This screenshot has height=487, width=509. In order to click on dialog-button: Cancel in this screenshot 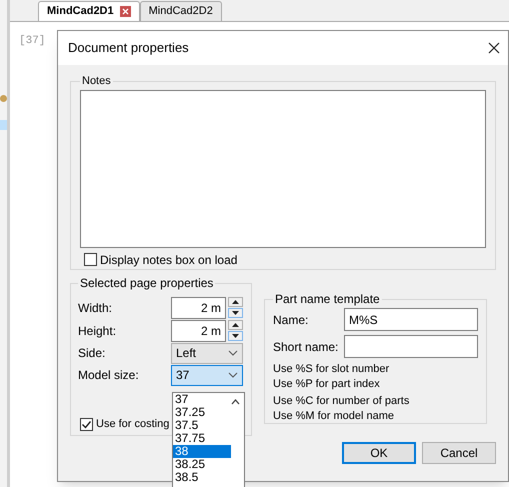, I will do `click(459, 453)`.